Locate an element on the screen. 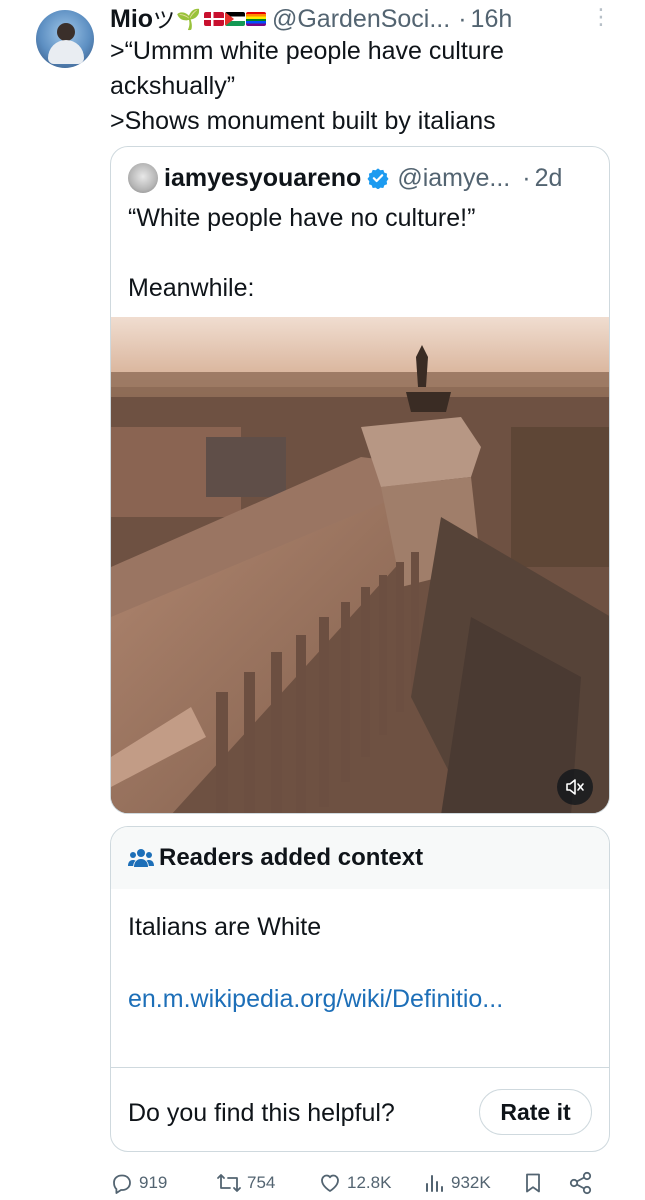 The width and height of the screenshot is (645, 1200). quoted-avatar is located at coordinates (143, 178).